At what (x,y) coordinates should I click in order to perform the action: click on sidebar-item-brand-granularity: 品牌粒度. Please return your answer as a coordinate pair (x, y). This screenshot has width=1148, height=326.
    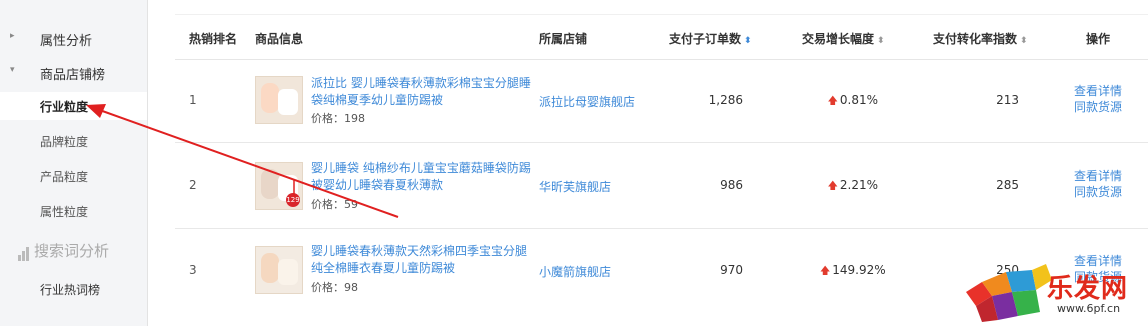
    Looking at the image, I should click on (73, 141).